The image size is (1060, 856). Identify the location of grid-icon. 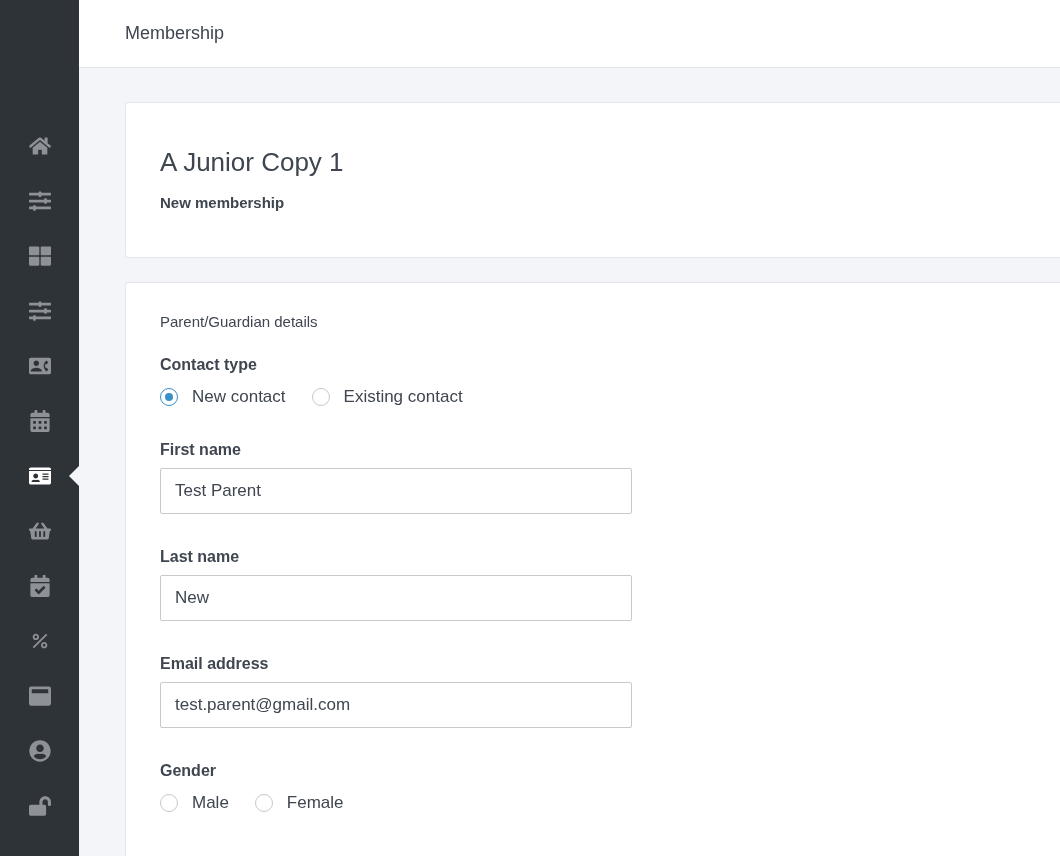
(39, 255).